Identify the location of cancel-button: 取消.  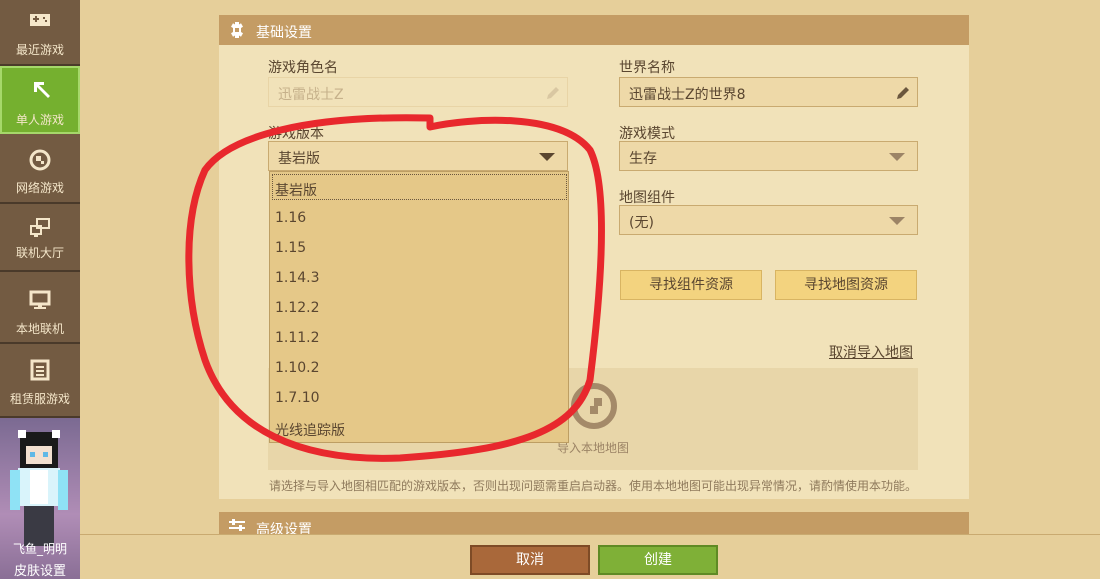
(530, 560).